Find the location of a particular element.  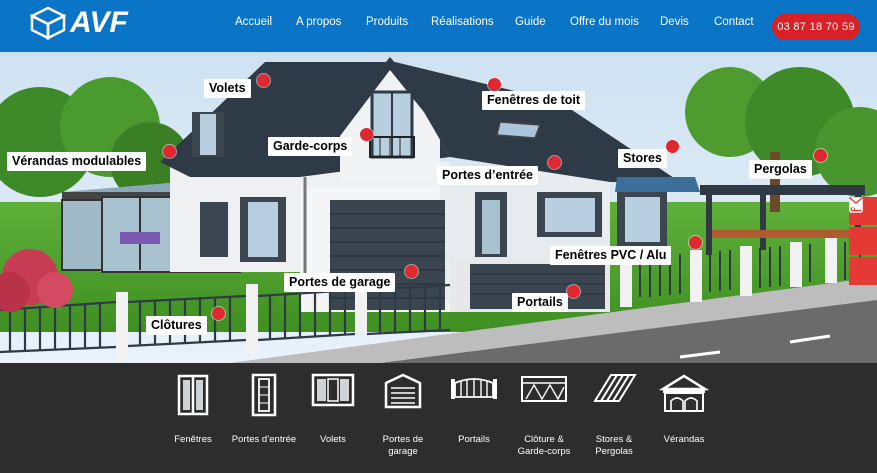

category-label: Portes d’entrée is located at coordinates (264, 439).